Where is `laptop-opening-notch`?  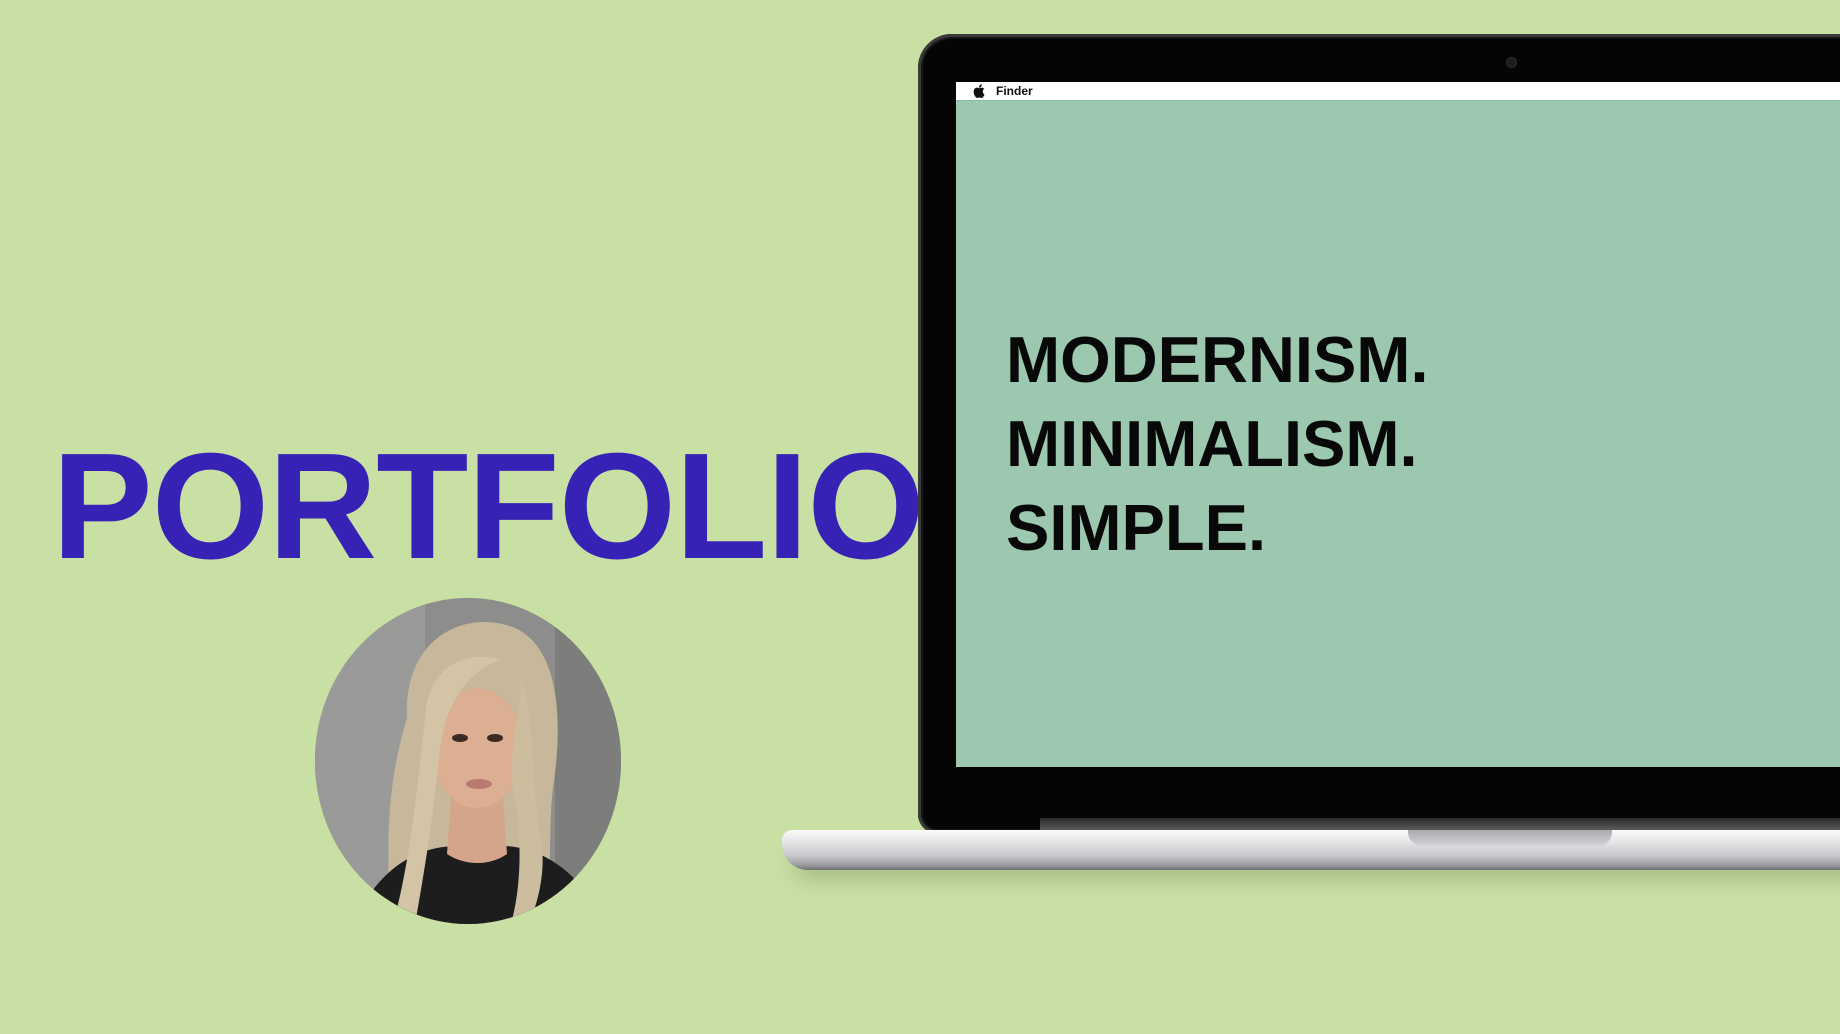
laptop-opening-notch is located at coordinates (1510, 838).